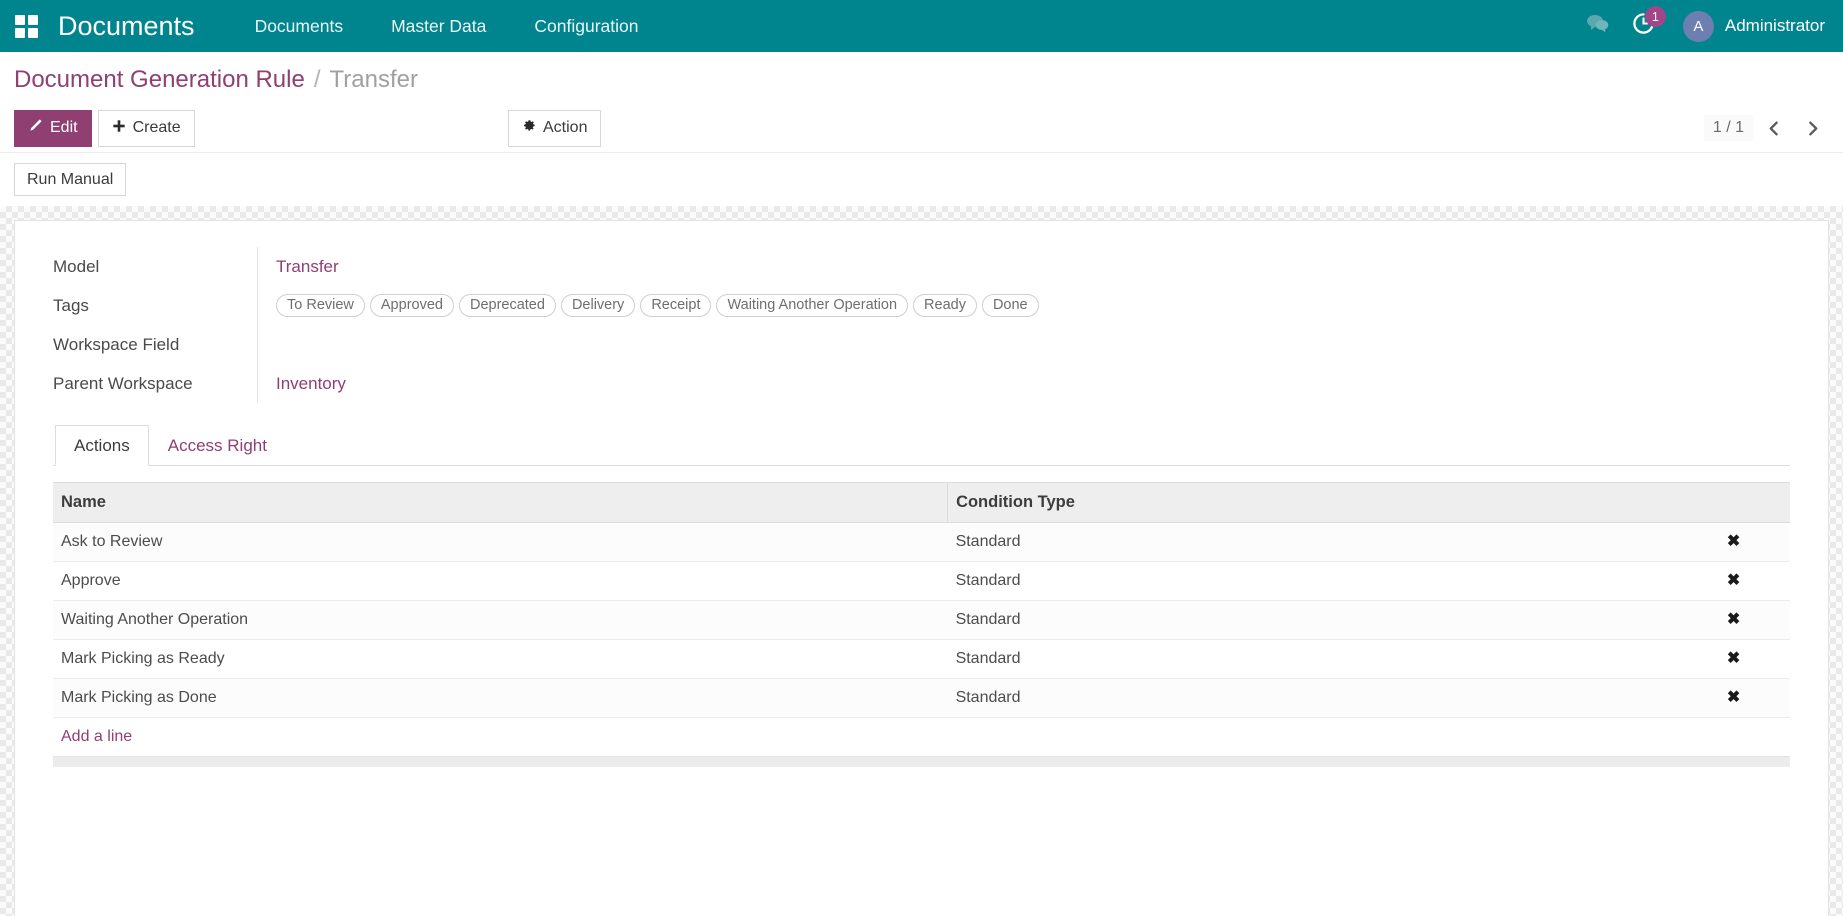 This screenshot has width=1843, height=916. I want to click on edit-button: Edit, so click(53, 128).